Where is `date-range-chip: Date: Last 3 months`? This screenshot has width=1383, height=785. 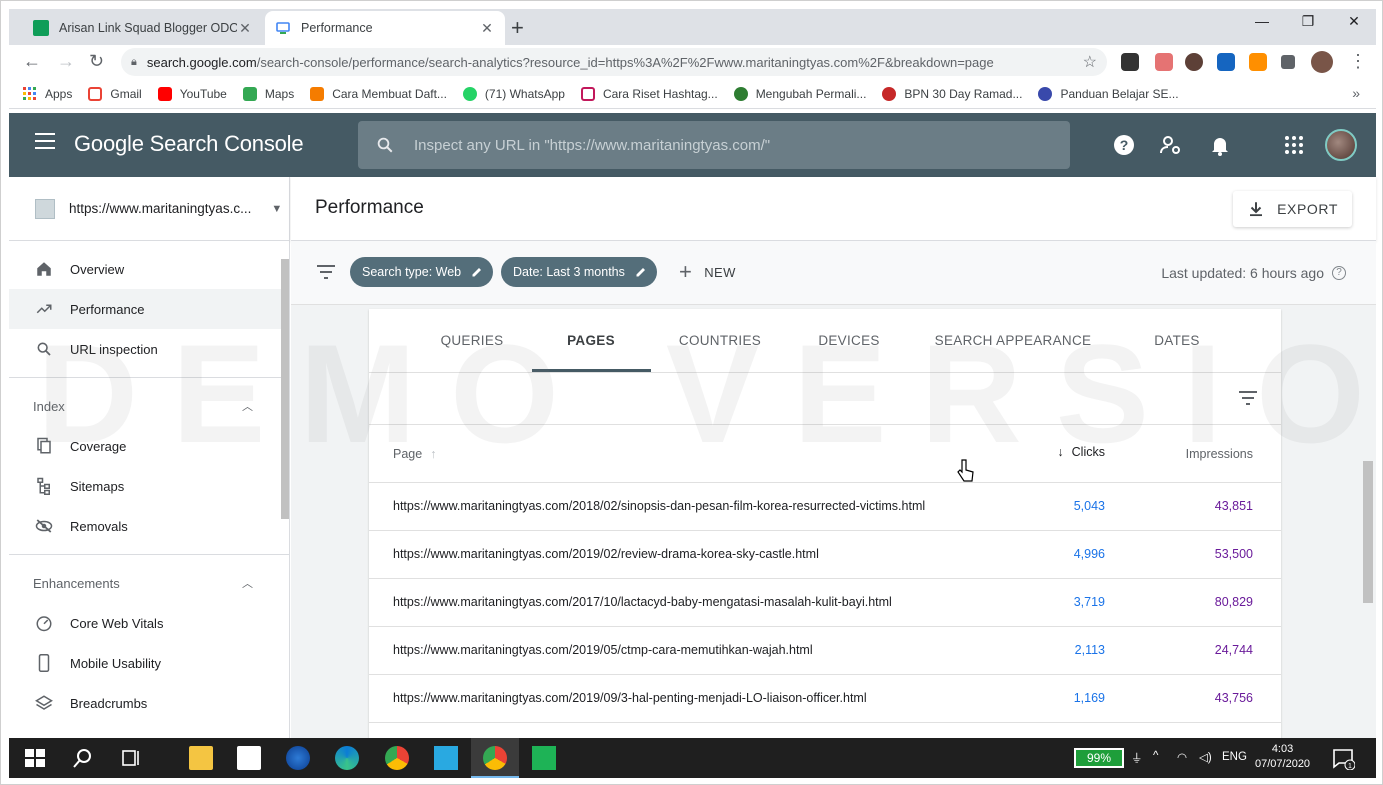
date-range-chip: Date: Last 3 months is located at coordinates (579, 272).